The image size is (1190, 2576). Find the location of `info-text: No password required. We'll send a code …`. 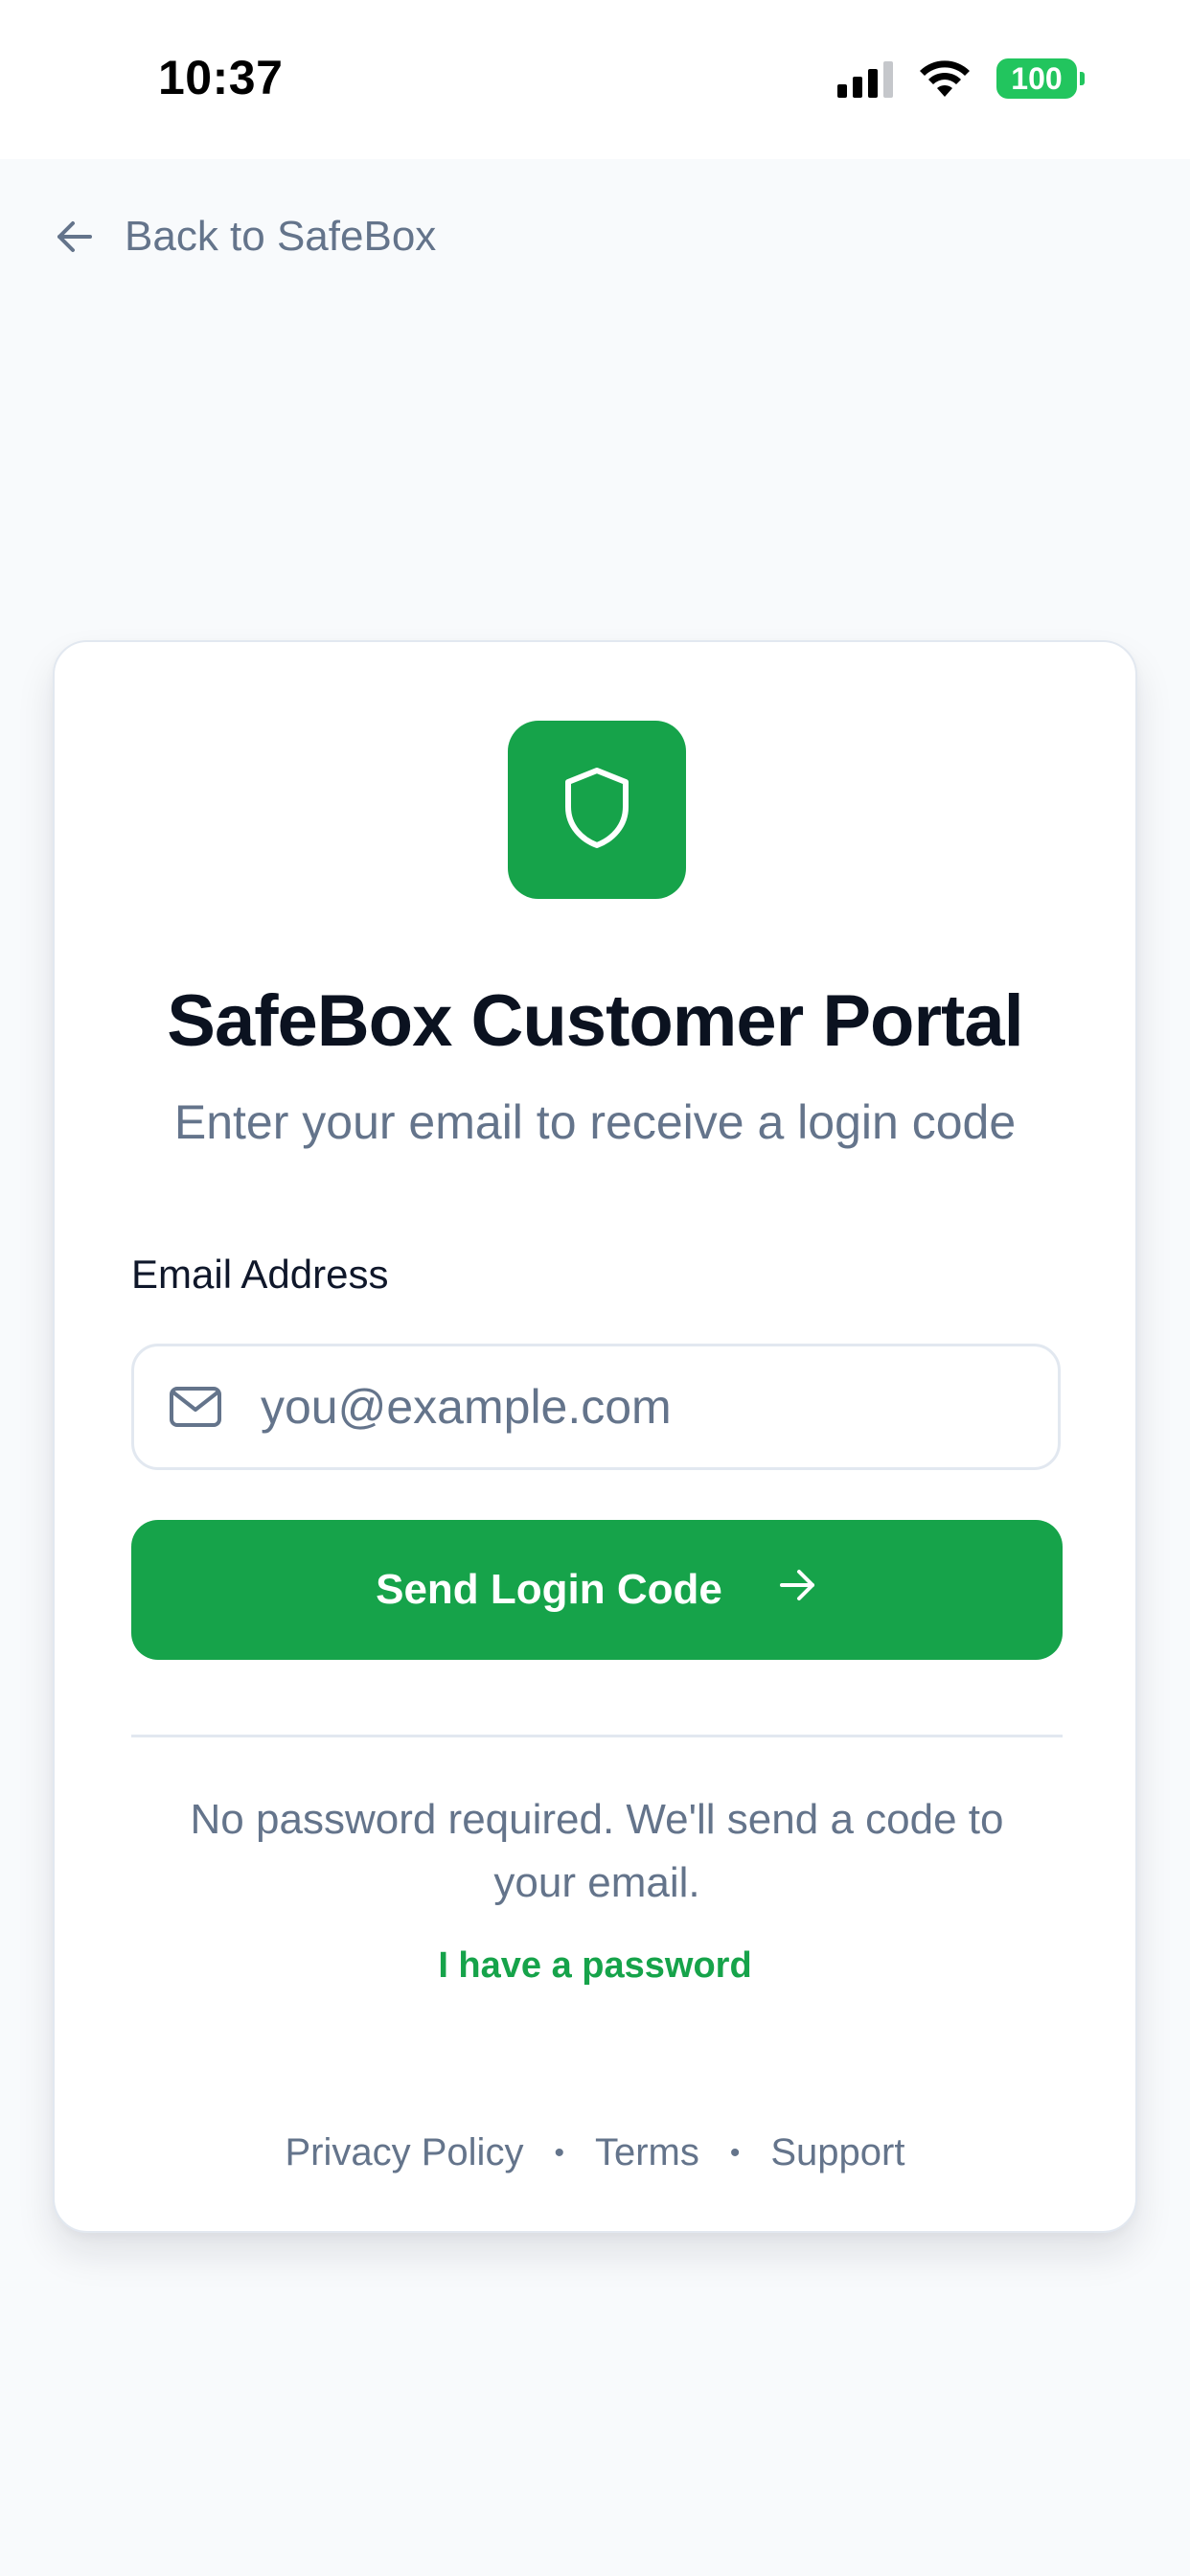

info-text: No password required. We'll send a code … is located at coordinates (597, 1851).